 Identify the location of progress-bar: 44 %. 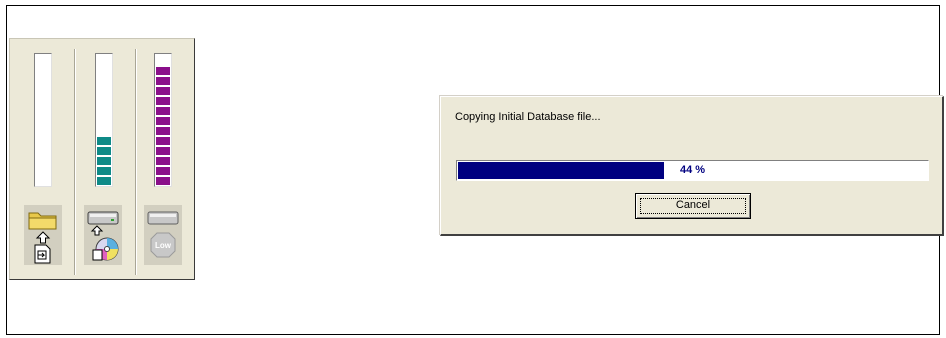
(692, 170).